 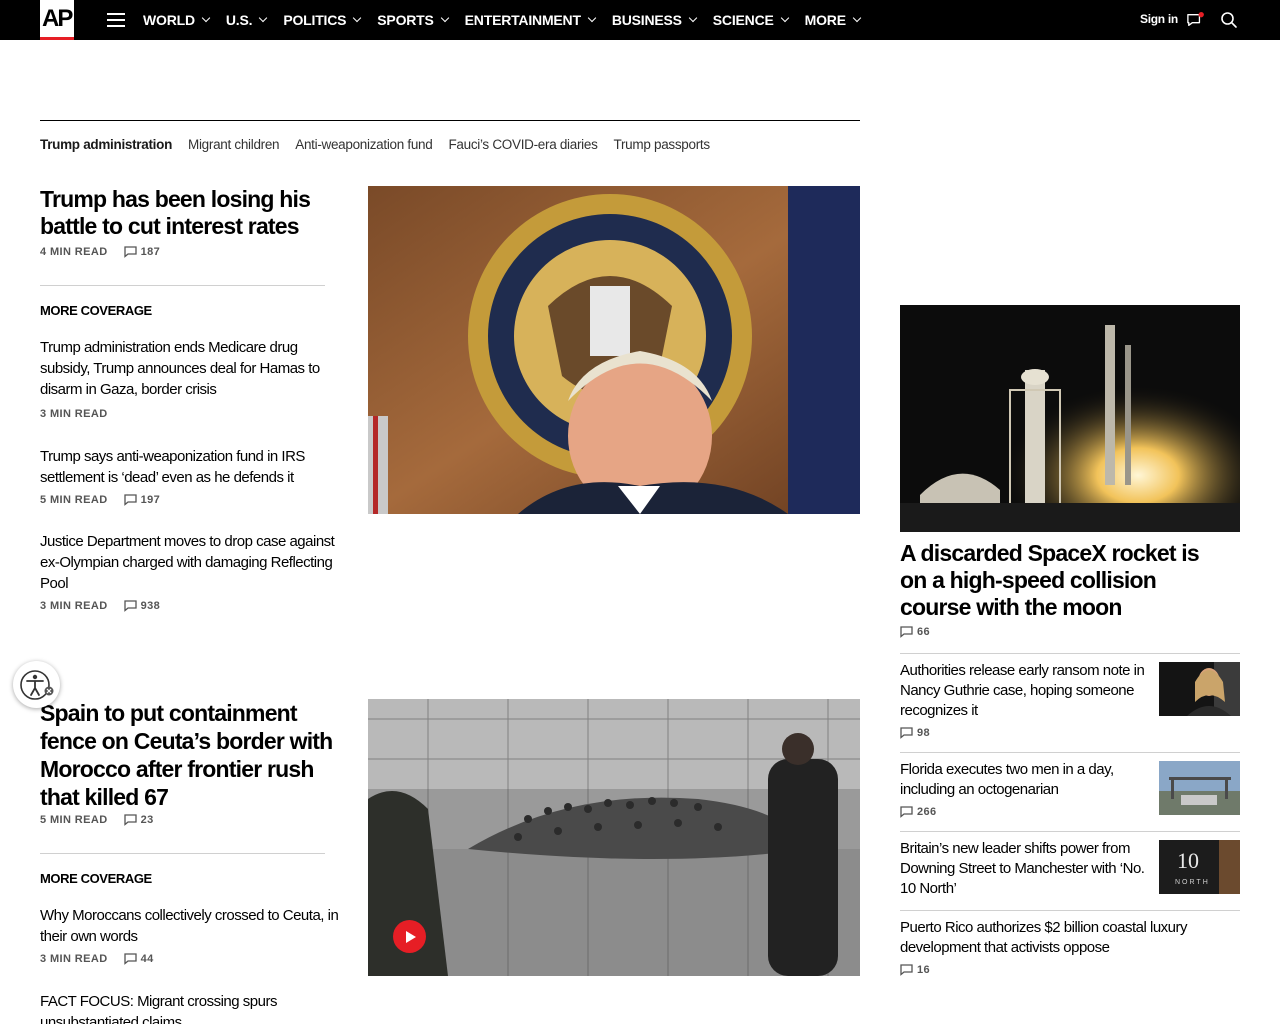 I want to click on play-video-button, so click(x=409, y=936).